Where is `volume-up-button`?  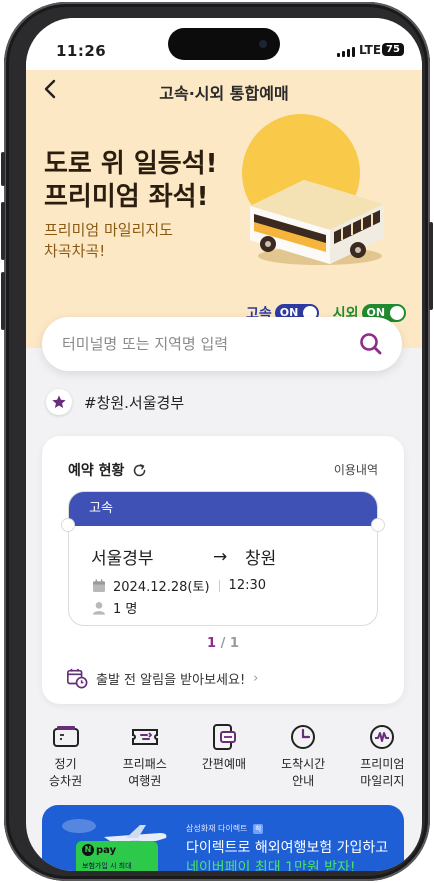 volume-up-button is located at coordinates (3, 231).